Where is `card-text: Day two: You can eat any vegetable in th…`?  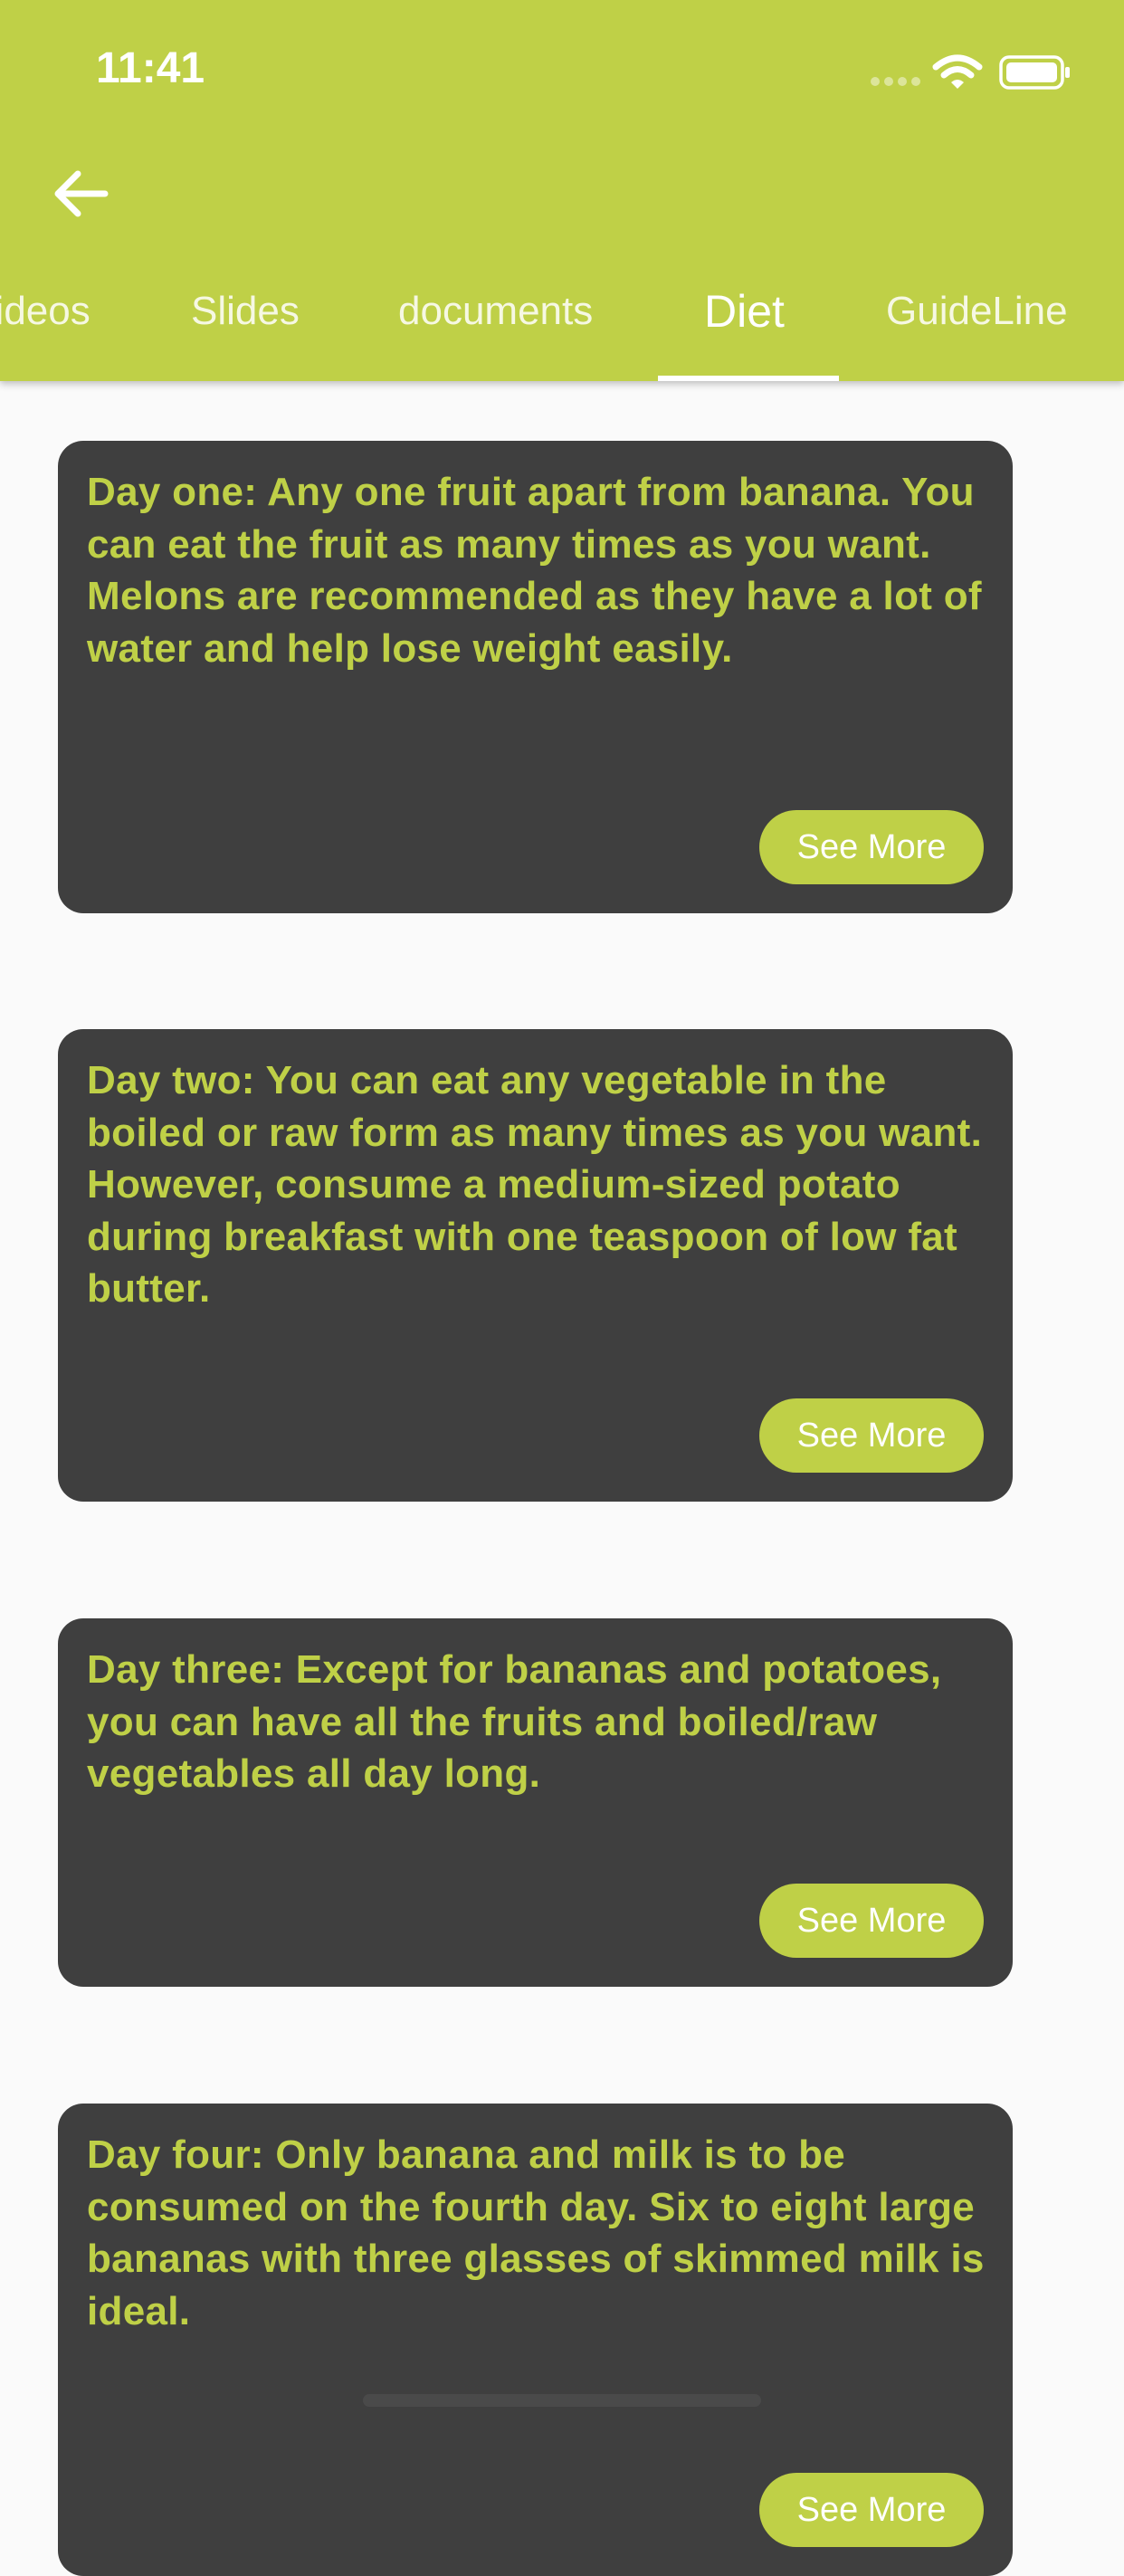 card-text: Day two: You can eat any vegetable in th… is located at coordinates (535, 1184).